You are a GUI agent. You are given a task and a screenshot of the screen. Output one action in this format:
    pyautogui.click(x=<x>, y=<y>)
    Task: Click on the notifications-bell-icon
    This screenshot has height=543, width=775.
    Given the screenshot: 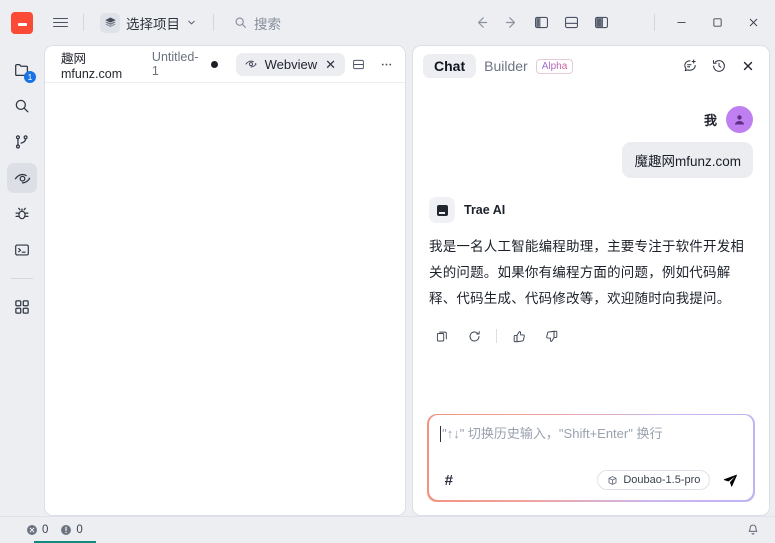 What is the action you would take?
    pyautogui.click(x=753, y=530)
    